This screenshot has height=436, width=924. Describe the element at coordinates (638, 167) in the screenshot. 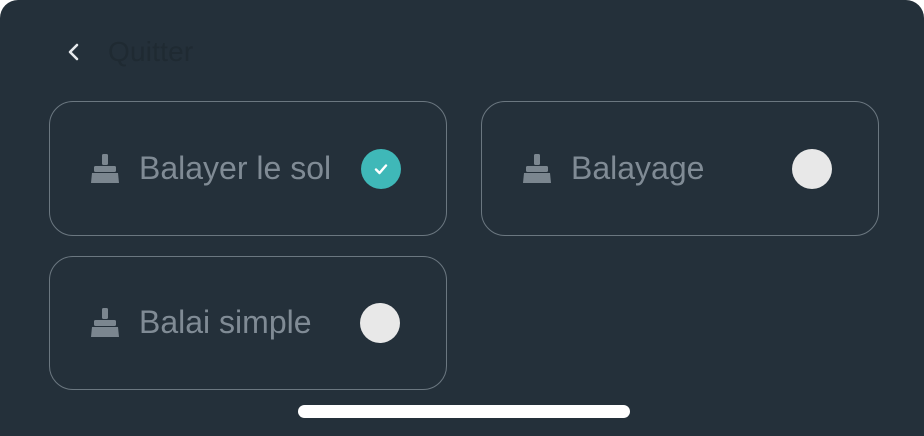

I see `option-label: Balayage` at that location.